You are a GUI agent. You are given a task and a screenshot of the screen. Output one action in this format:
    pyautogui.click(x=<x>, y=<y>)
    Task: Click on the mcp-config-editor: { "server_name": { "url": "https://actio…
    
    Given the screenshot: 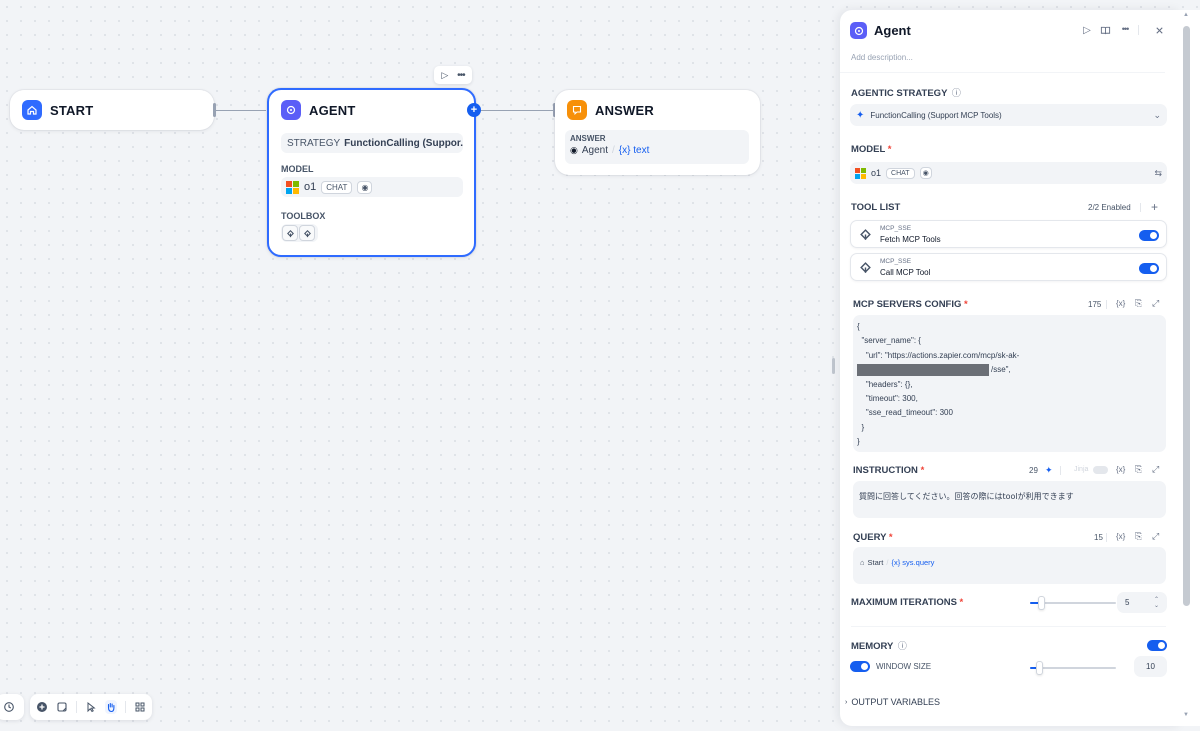 What is the action you would take?
    pyautogui.click(x=1009, y=383)
    